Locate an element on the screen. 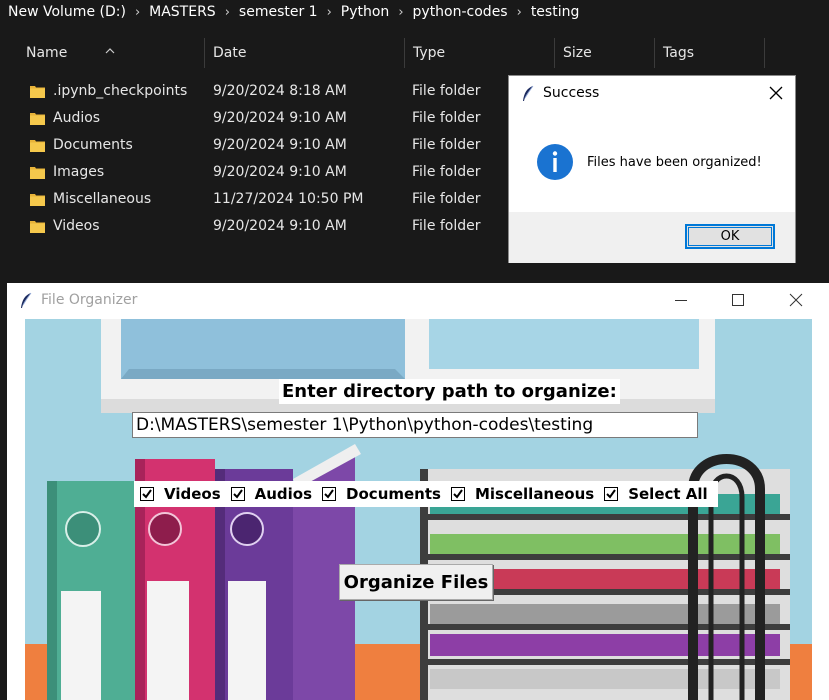 The image size is (829, 700). checkbox-documents: Documents is located at coordinates (381, 494).